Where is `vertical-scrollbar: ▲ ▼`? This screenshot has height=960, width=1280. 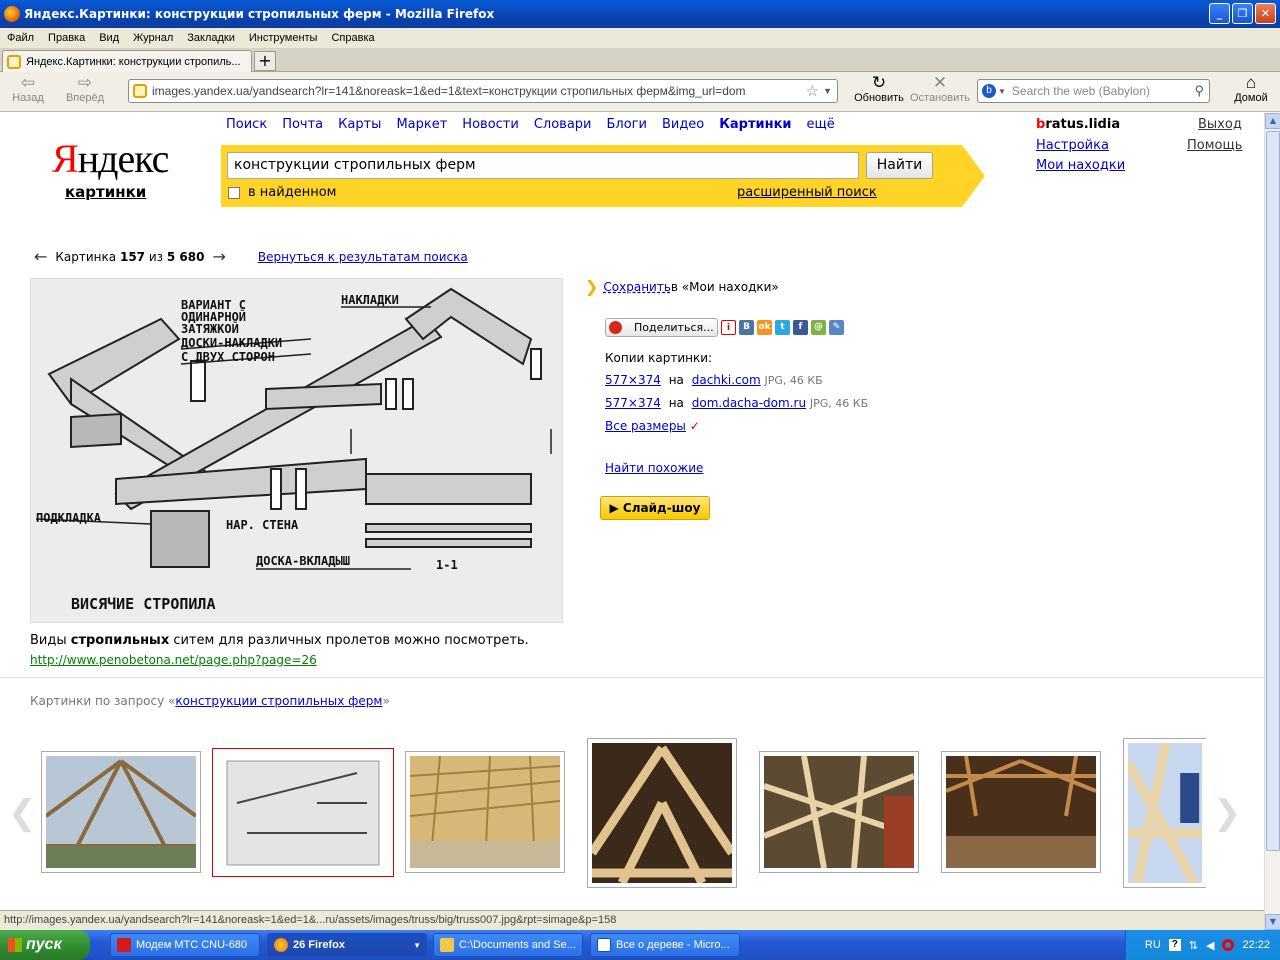 vertical-scrollbar: ▲ ▼ is located at coordinates (1272, 521).